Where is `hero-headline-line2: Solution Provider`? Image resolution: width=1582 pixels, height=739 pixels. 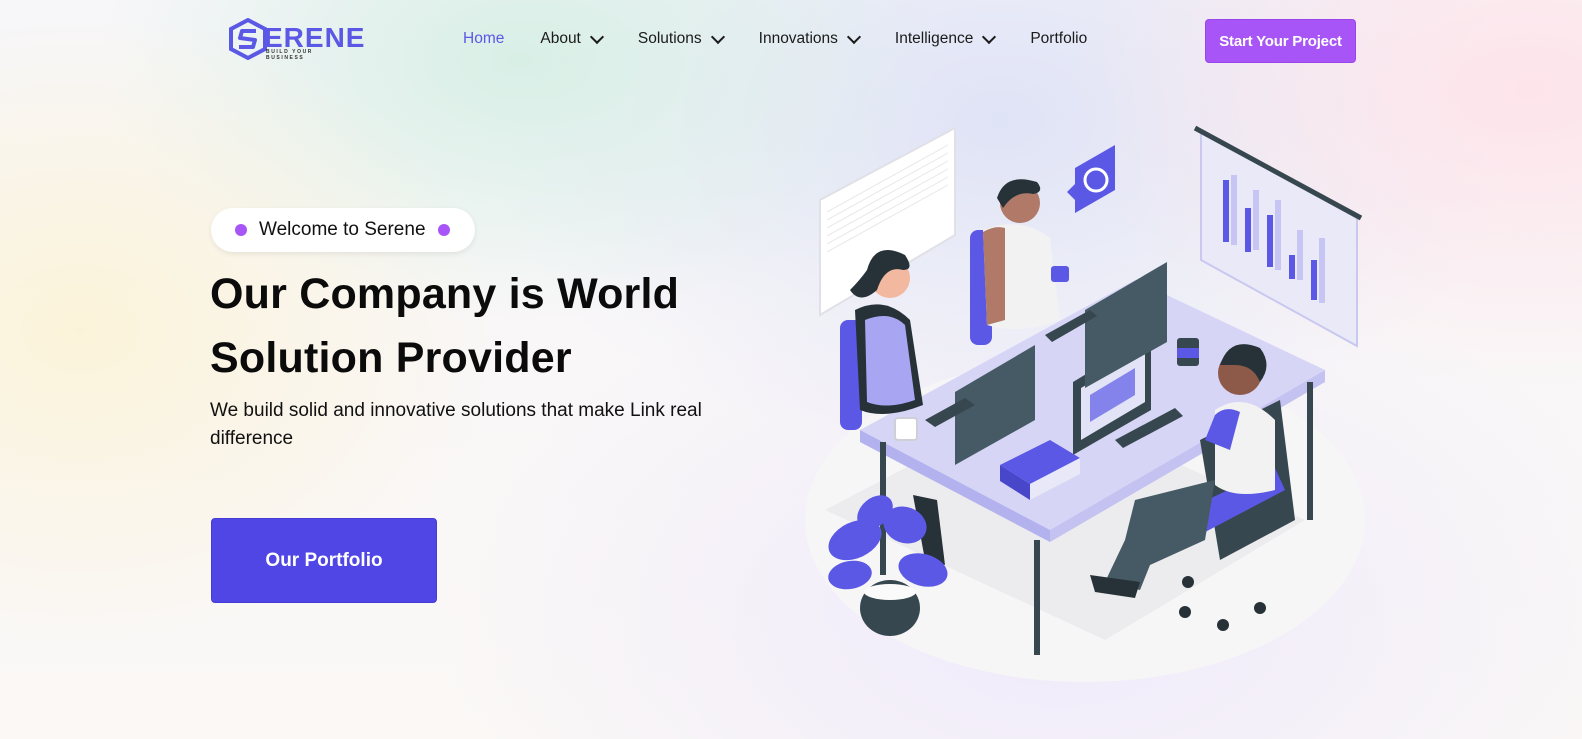 hero-headline-line2: Solution Provider is located at coordinates (391, 358).